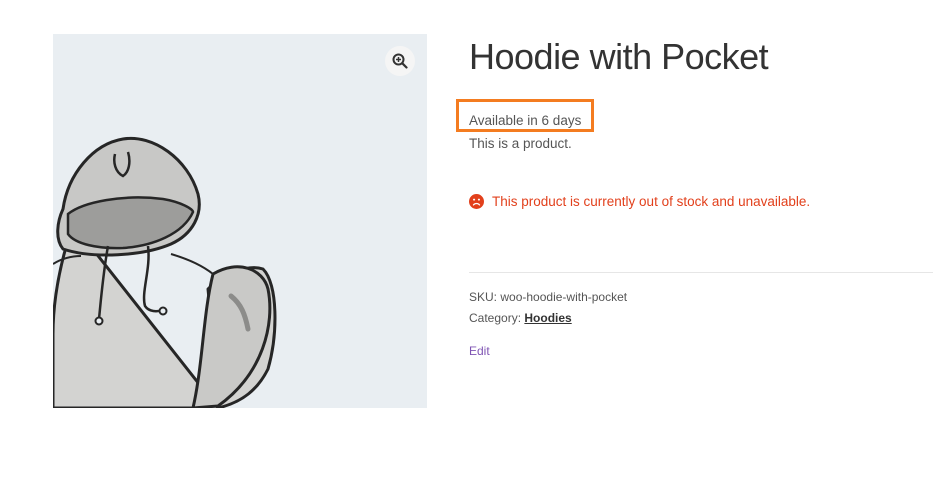 The width and height of the screenshot is (933, 486). I want to click on product-title: Hoodie with Pocket, so click(619, 56).